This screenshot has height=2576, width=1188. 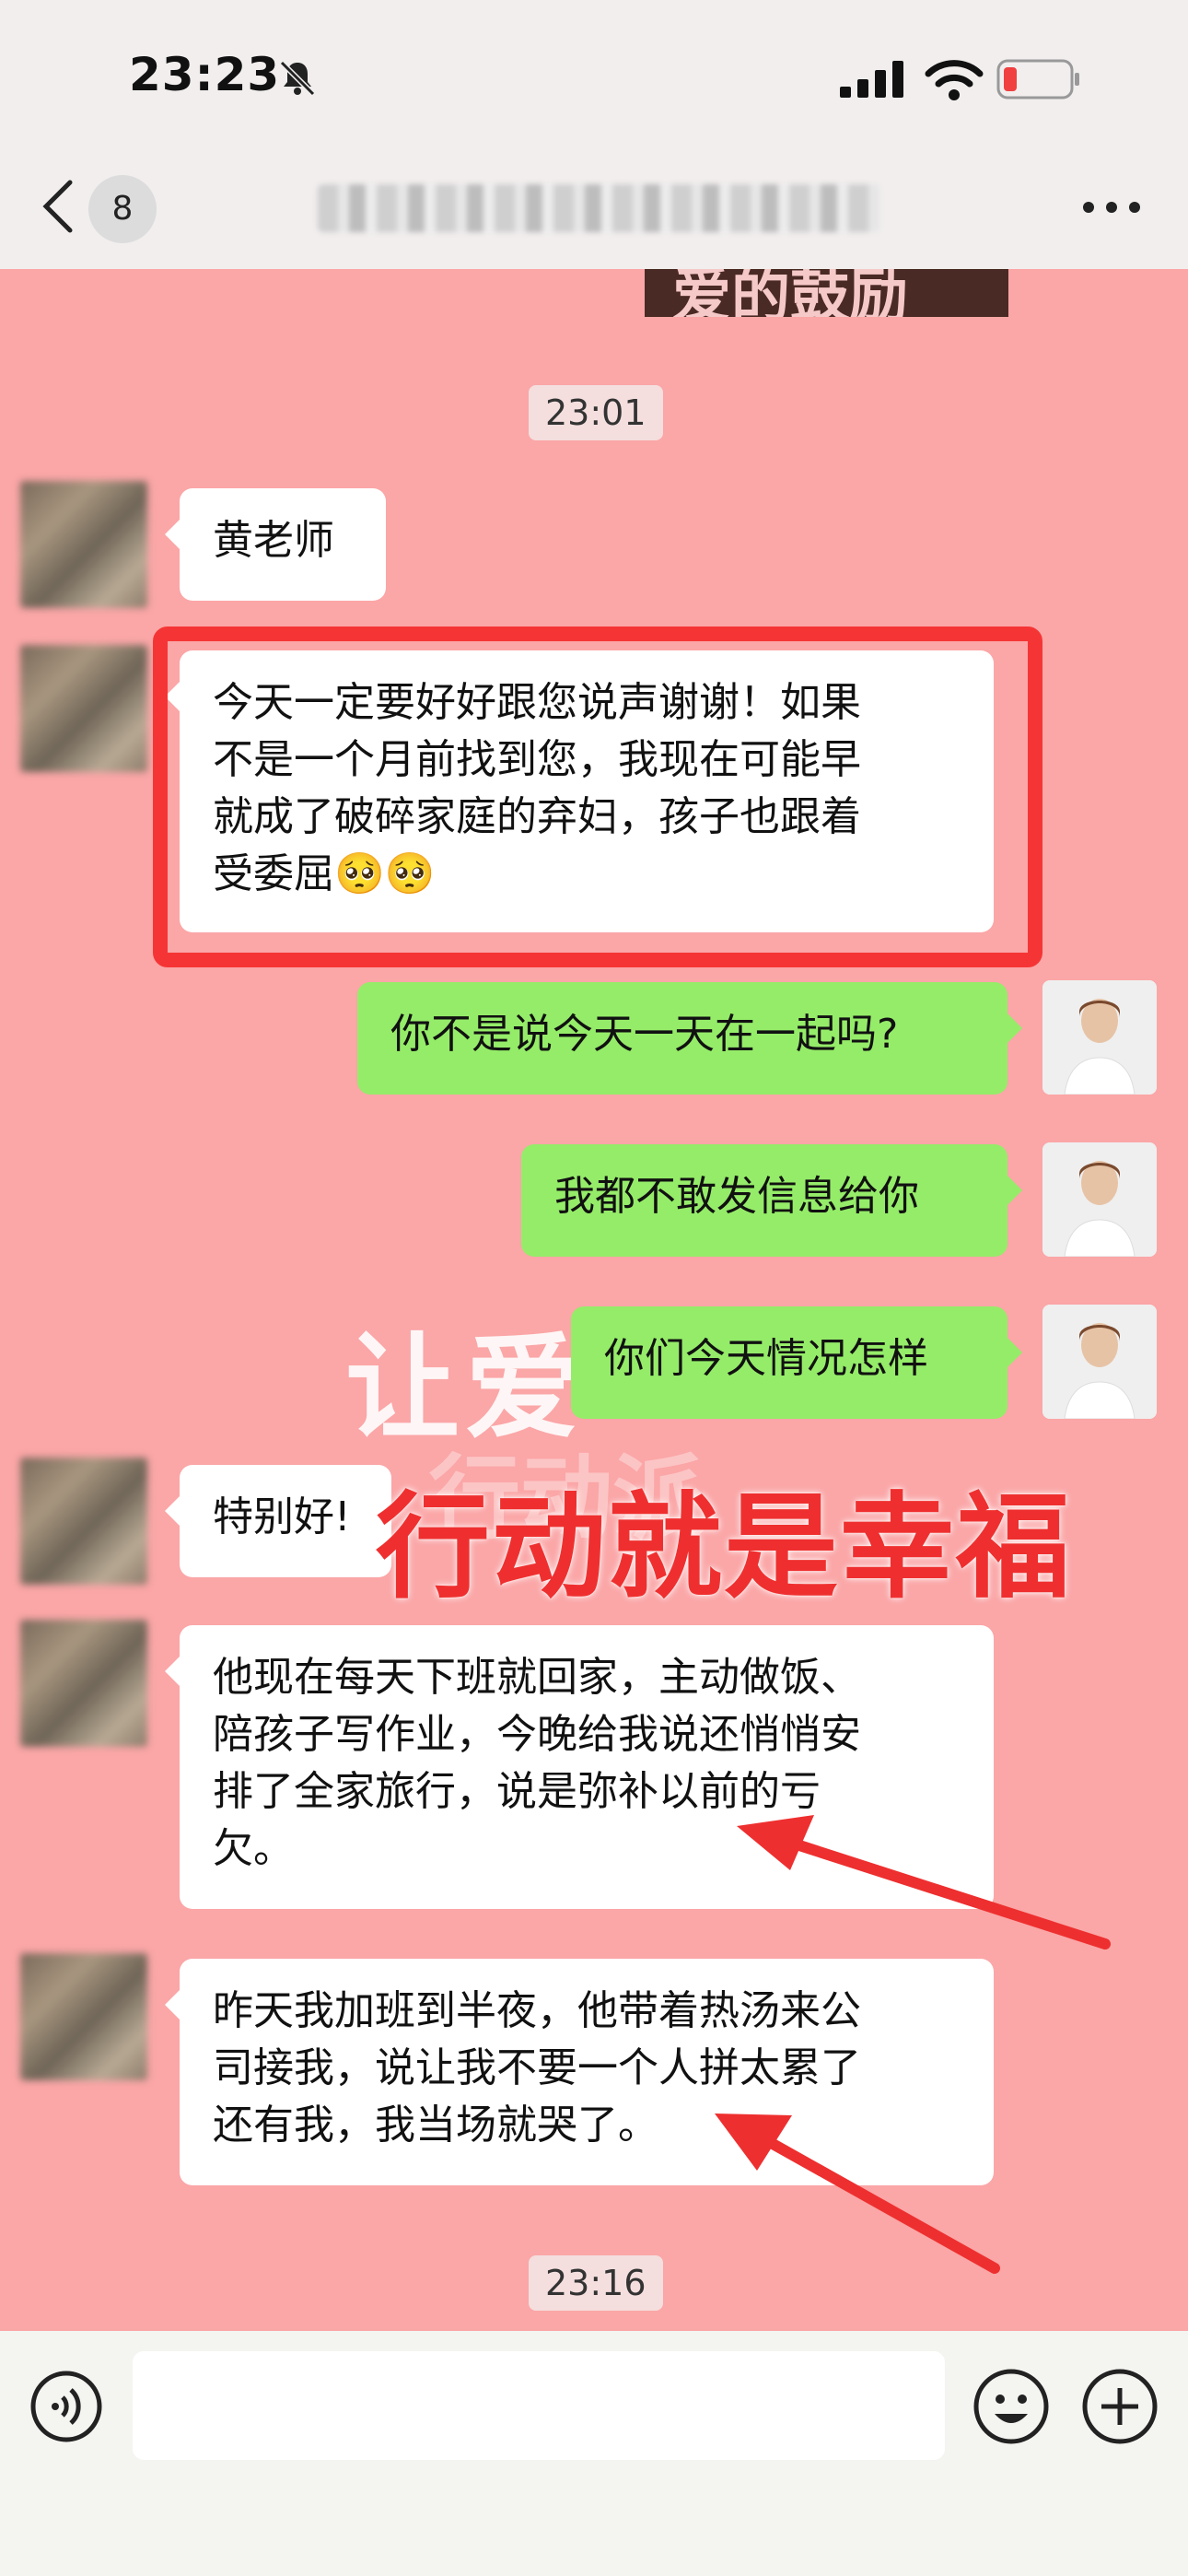 What do you see at coordinates (596, 412) in the screenshot?
I see `timestamp: 23:01` at bounding box center [596, 412].